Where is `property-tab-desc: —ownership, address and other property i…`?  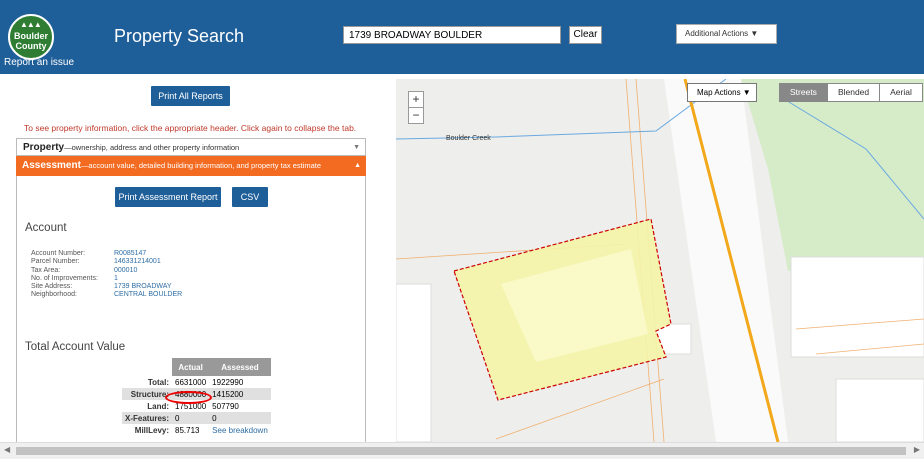
property-tab-desc: —ownership, address and other property i… is located at coordinates (152, 147).